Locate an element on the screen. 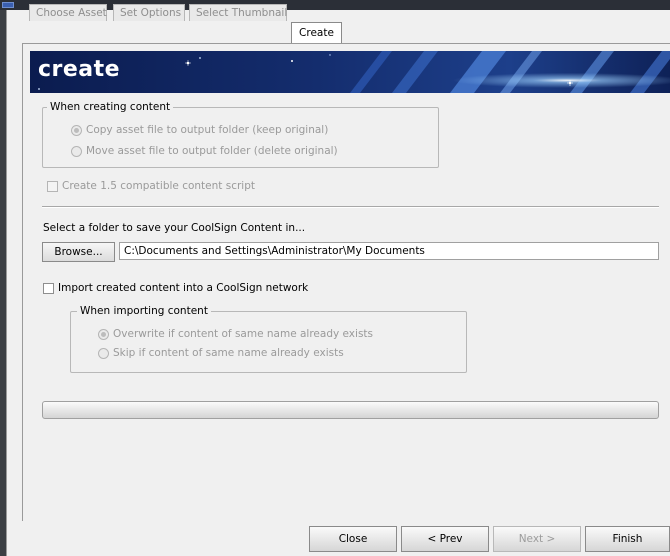  next-button: Next > is located at coordinates (537, 539).